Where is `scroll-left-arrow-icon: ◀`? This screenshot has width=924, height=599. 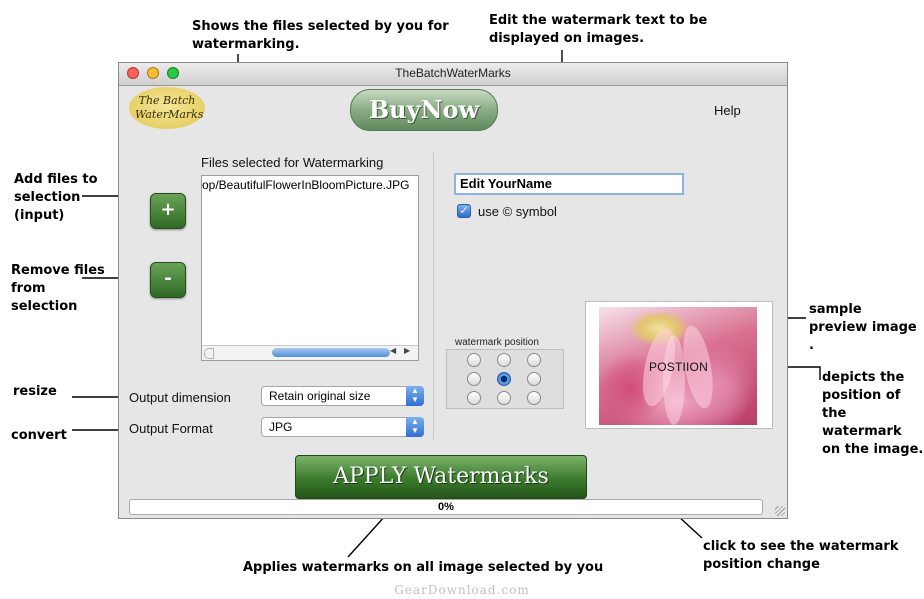
scroll-left-arrow-icon: ◀ is located at coordinates (393, 350).